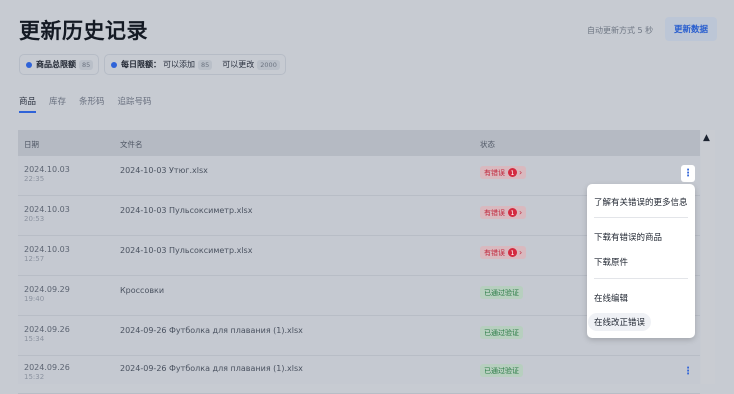 This screenshot has width=734, height=394. I want to click on total-limit-value: 85, so click(86, 64).